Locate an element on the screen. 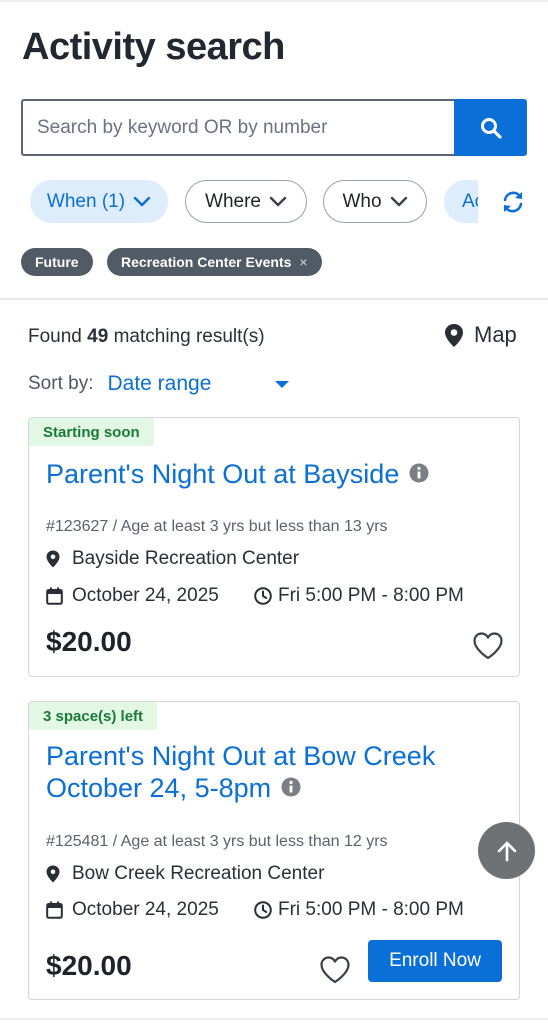 This screenshot has height=1024, width=548. result-count-prefix: Found is located at coordinates (55, 336).